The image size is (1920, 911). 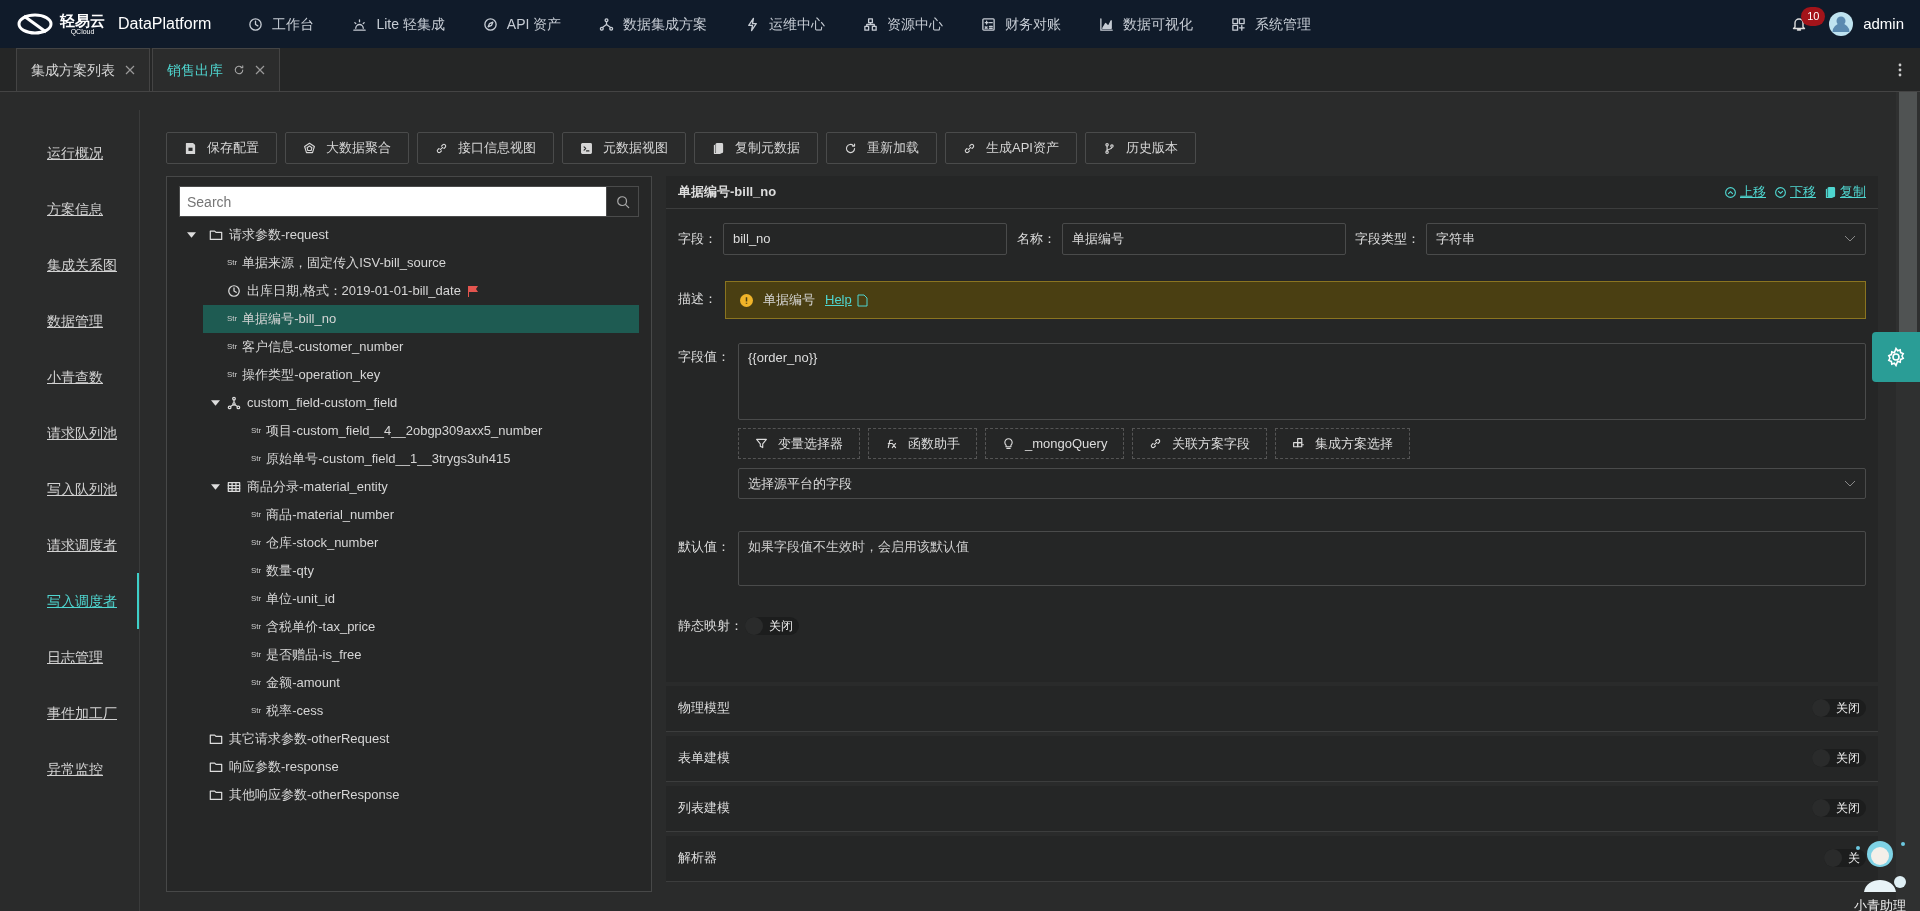 What do you see at coordinates (1845, 192) in the screenshot?
I see `panel-action: 复制` at bounding box center [1845, 192].